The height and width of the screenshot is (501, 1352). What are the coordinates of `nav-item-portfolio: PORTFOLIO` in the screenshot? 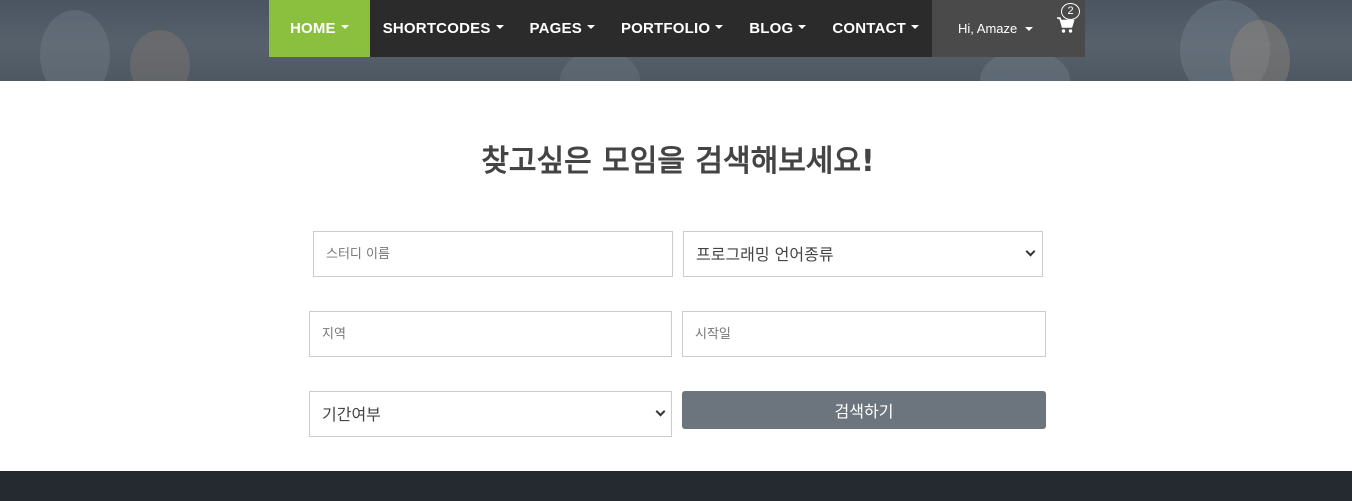 It's located at (672, 28).